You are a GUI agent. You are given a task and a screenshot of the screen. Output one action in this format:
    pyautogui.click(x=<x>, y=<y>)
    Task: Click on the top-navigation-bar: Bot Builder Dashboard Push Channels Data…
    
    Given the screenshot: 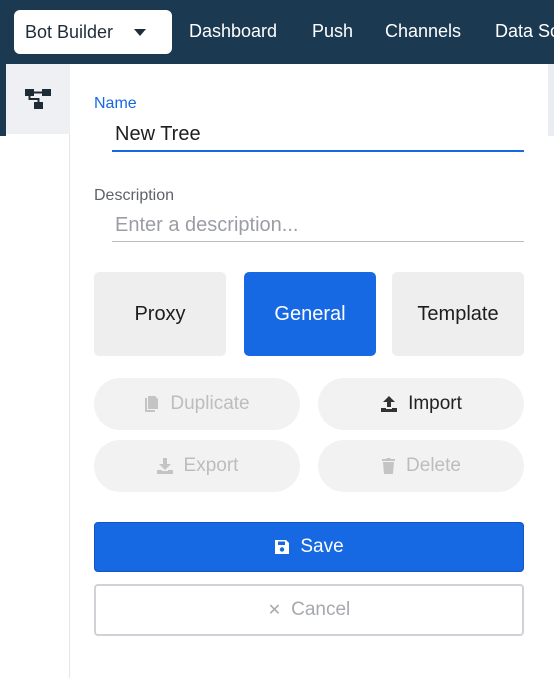 What is the action you would take?
    pyautogui.click(x=277, y=32)
    